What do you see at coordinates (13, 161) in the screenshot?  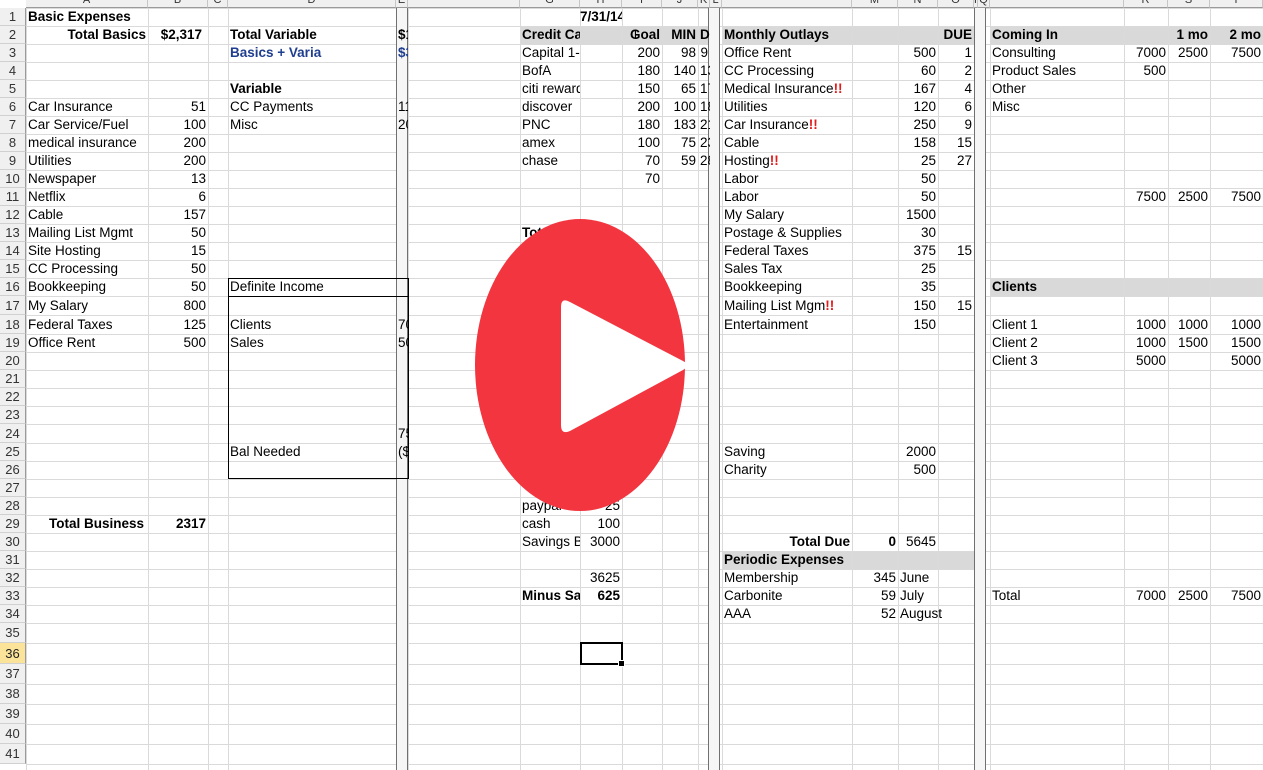 I see `row-header: 9` at bounding box center [13, 161].